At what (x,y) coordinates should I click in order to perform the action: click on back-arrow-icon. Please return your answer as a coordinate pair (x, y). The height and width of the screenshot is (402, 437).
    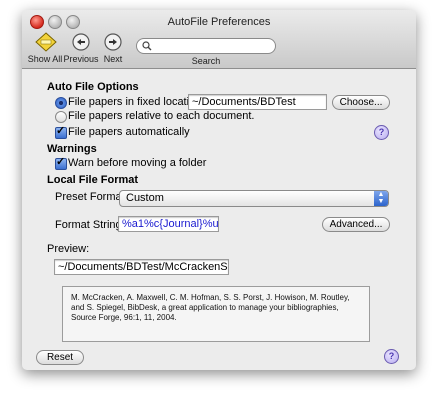
    Looking at the image, I should click on (81, 42).